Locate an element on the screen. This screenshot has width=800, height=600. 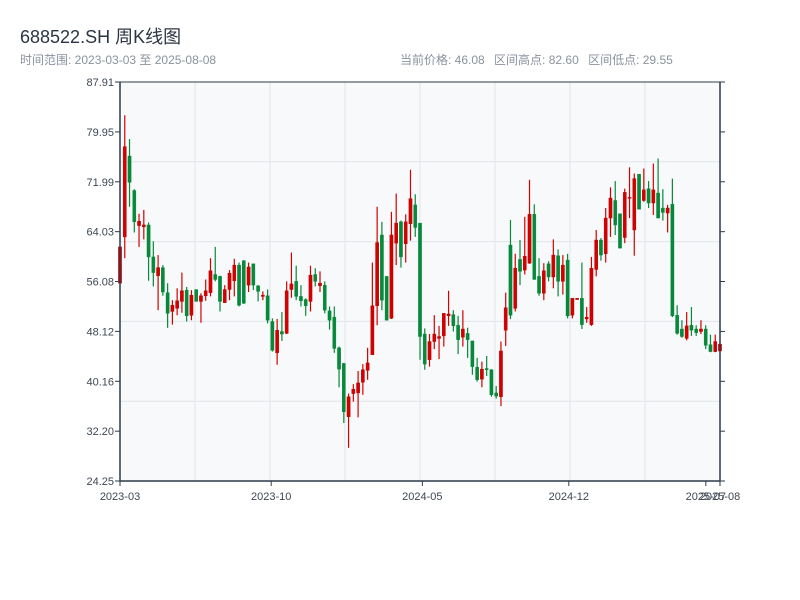
y-tick-label: 79.95 is located at coordinates (100, 133).